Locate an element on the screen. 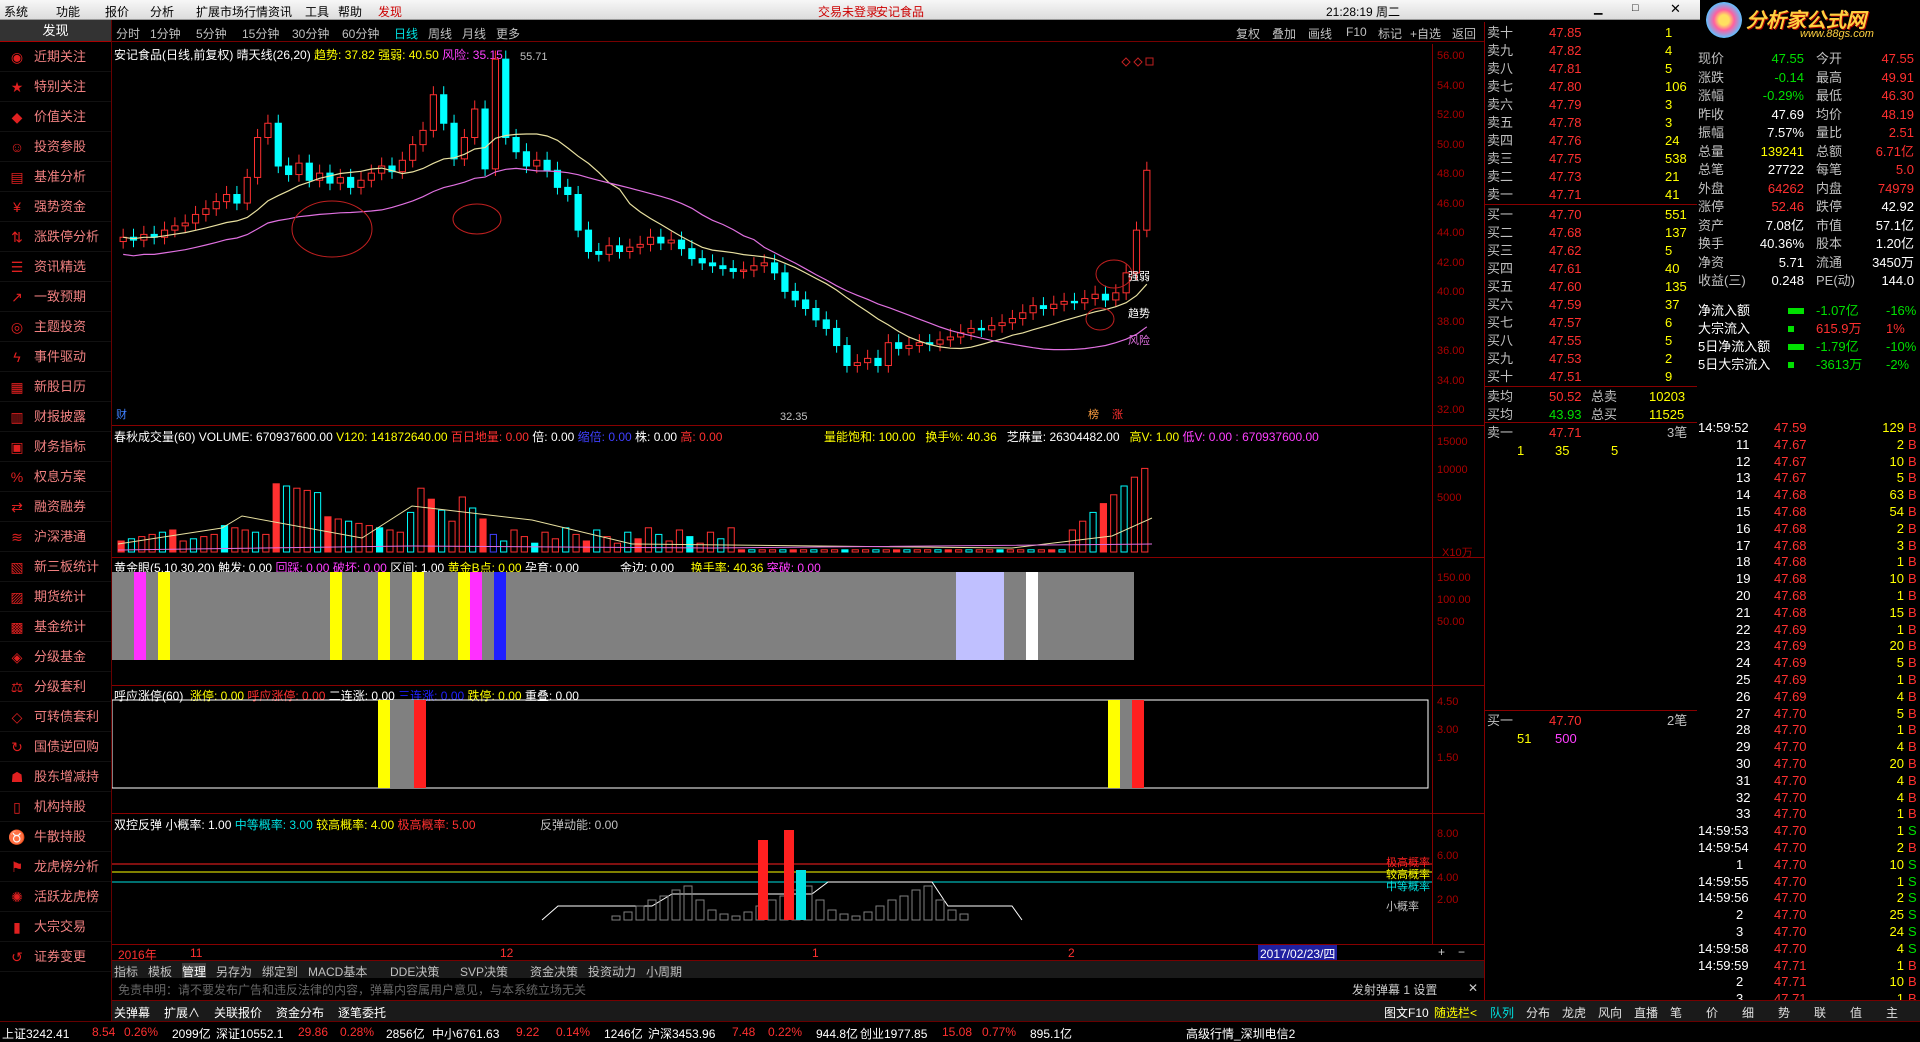 The width and height of the screenshot is (1920, 1042). right-tab: 细 is located at coordinates (1748, 1012).